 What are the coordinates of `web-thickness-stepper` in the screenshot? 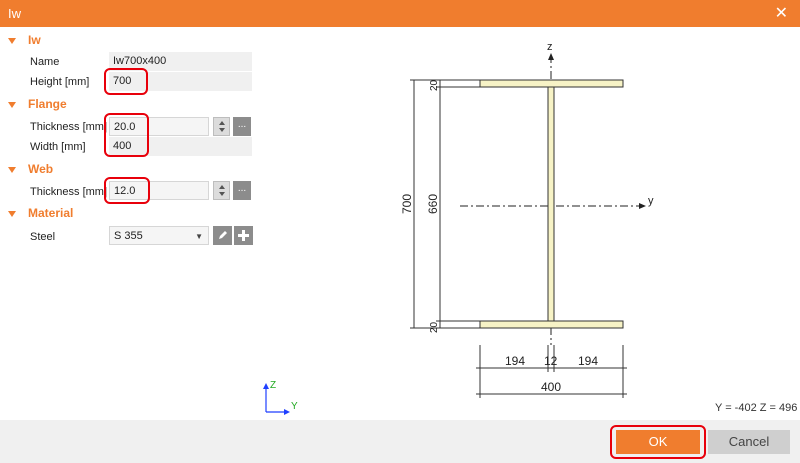 It's located at (221, 190).